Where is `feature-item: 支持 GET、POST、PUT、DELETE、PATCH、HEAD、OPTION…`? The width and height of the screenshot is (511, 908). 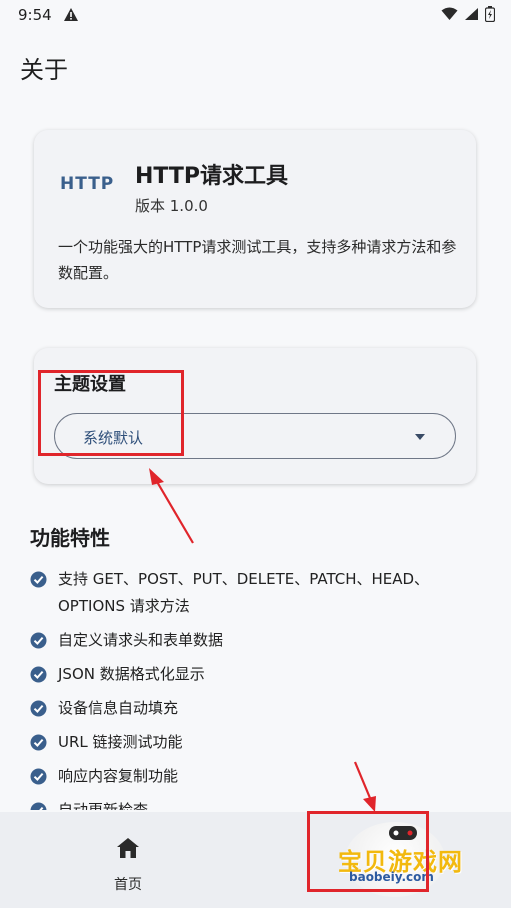
feature-item: 支持 GET、POST、PUT、DELETE、PATCH、HEAD、OPTION… is located at coordinates (260, 593).